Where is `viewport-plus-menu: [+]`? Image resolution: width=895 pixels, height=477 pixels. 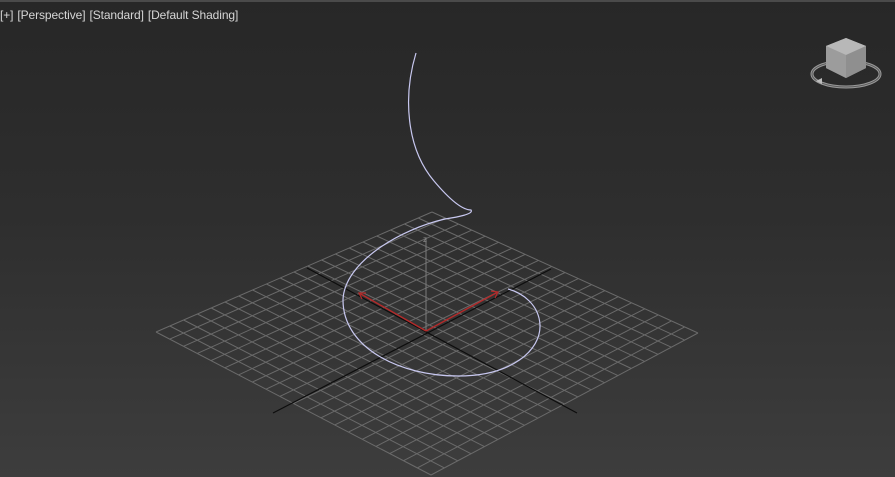 viewport-plus-menu: [+] is located at coordinates (6, 15).